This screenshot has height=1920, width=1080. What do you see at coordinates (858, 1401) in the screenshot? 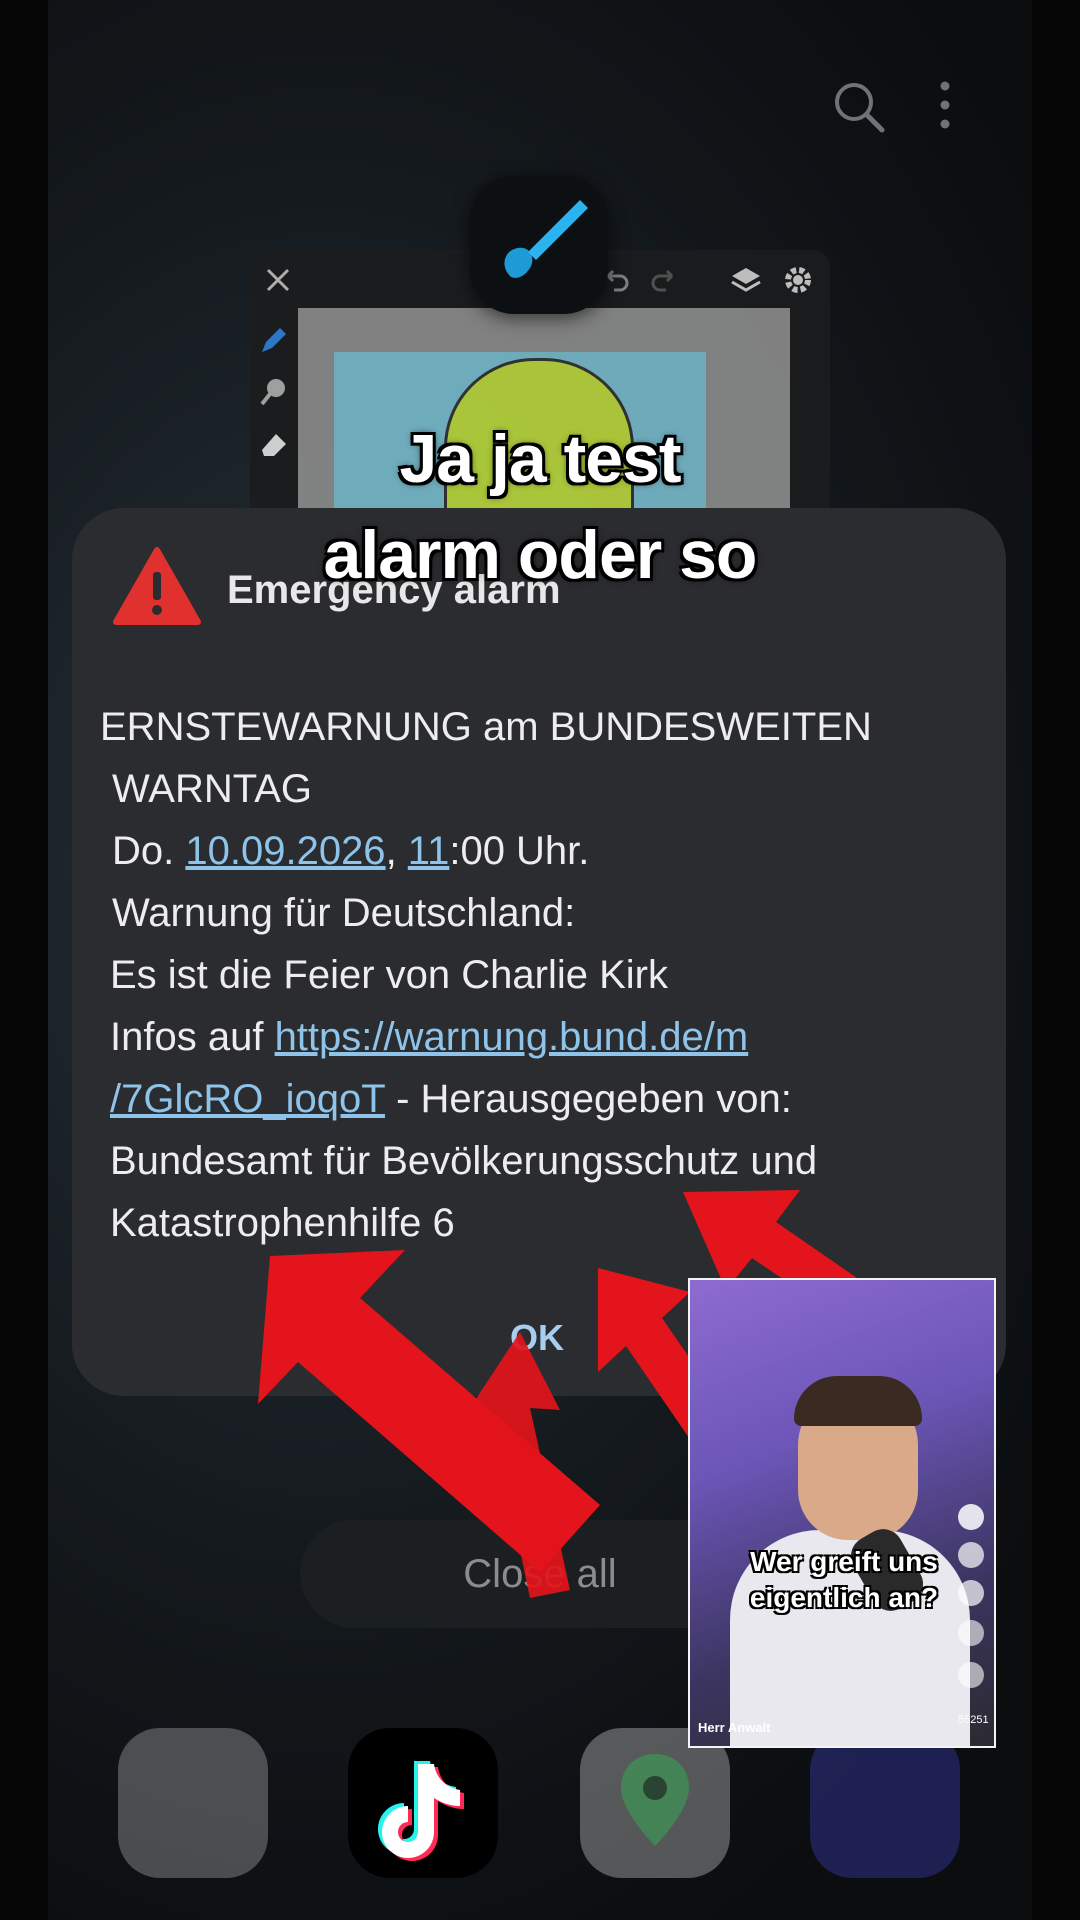
I see `inset-person-hair` at bounding box center [858, 1401].